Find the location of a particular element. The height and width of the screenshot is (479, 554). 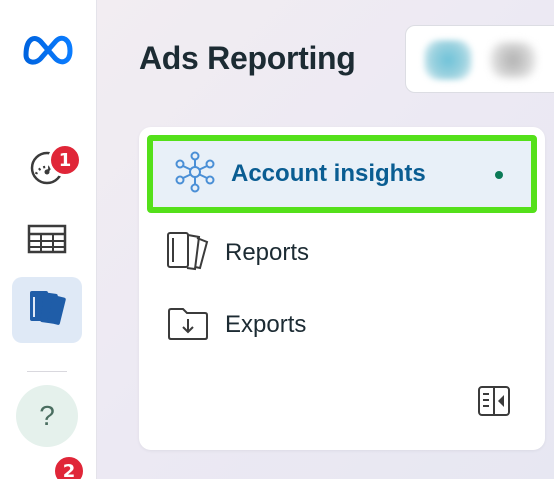

table-icon is located at coordinates (47, 241).